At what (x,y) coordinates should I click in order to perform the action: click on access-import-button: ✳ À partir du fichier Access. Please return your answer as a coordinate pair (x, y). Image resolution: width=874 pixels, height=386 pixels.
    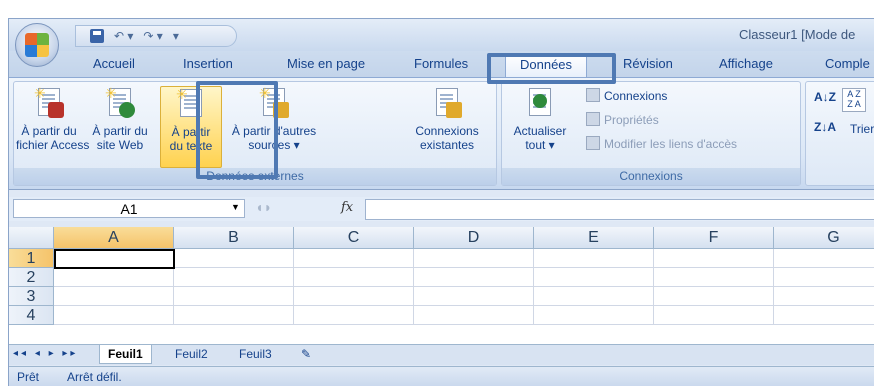
    Looking at the image, I should click on (52, 126).